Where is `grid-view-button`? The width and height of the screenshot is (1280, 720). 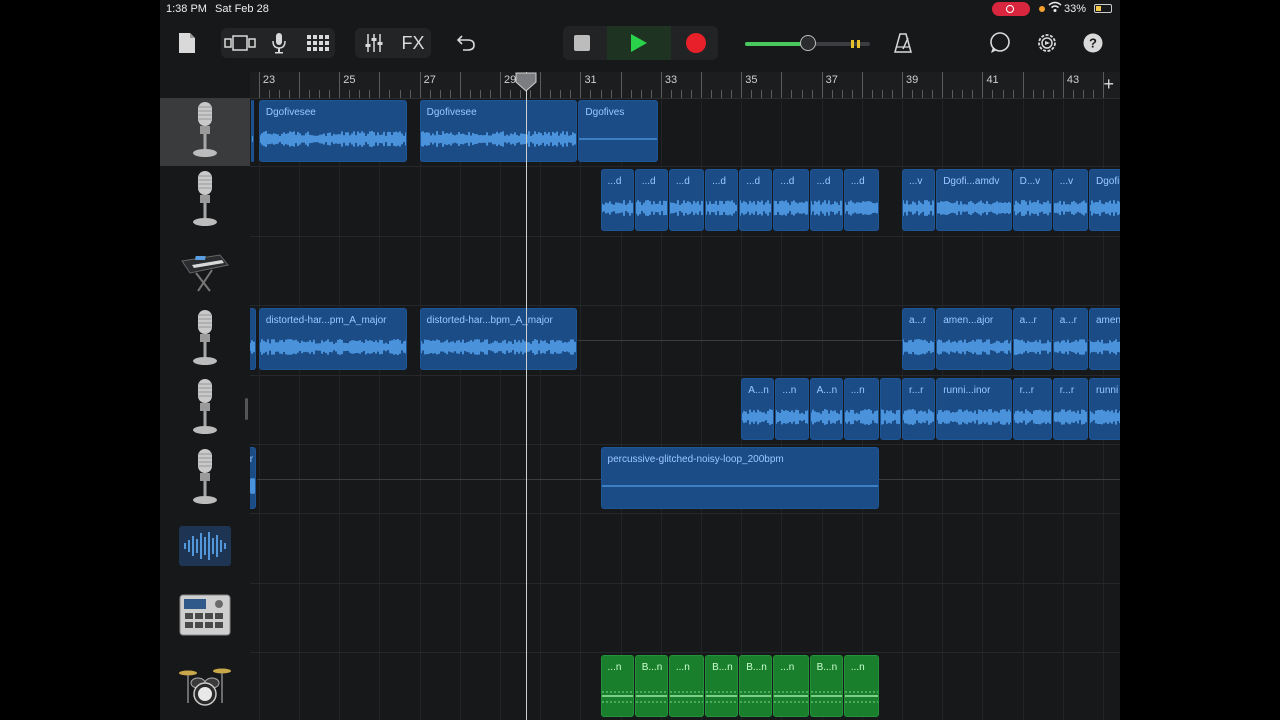 grid-view-button is located at coordinates (318, 43).